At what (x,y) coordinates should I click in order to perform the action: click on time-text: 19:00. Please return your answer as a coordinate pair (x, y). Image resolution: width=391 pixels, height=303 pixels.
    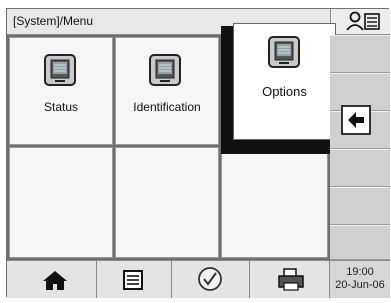
    Looking at the image, I should click on (360, 272).